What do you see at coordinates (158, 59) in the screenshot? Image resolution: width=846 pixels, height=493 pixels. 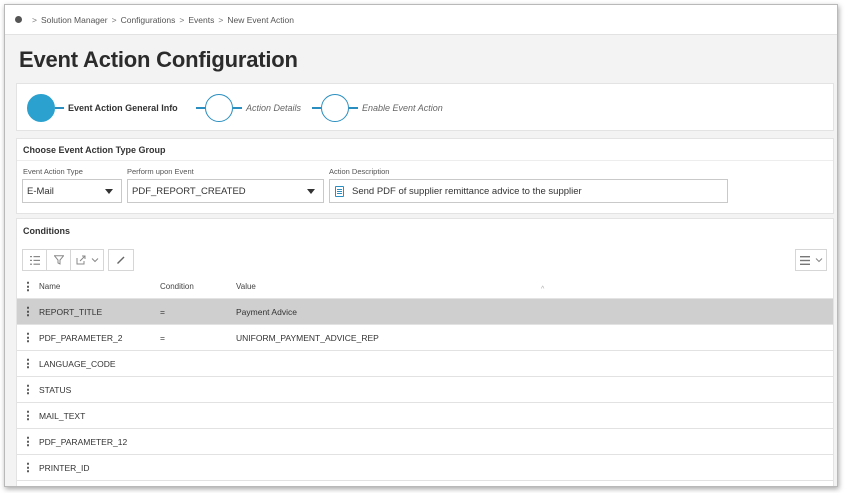 I see `page-title: Event Action Configuration` at bounding box center [158, 59].